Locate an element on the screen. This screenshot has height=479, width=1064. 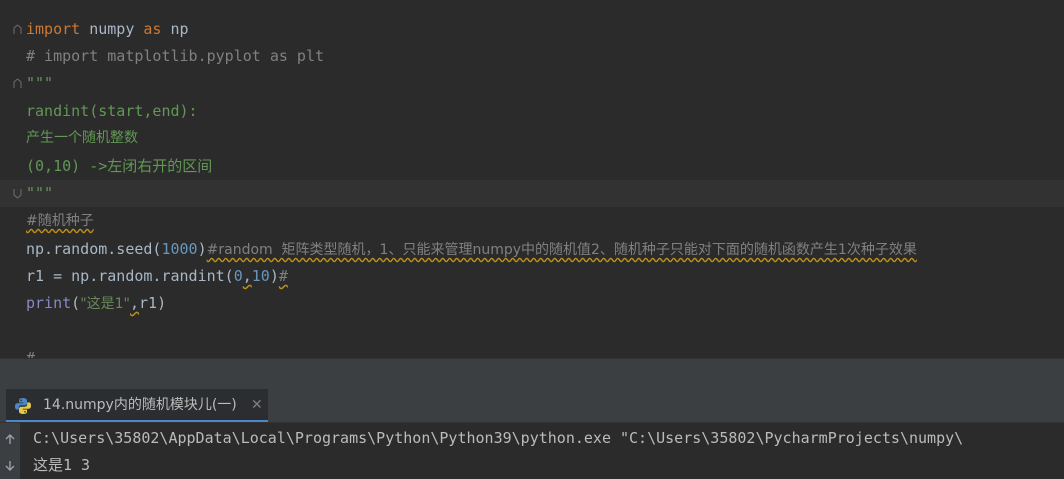
code-text: ( is located at coordinates (76, 303).